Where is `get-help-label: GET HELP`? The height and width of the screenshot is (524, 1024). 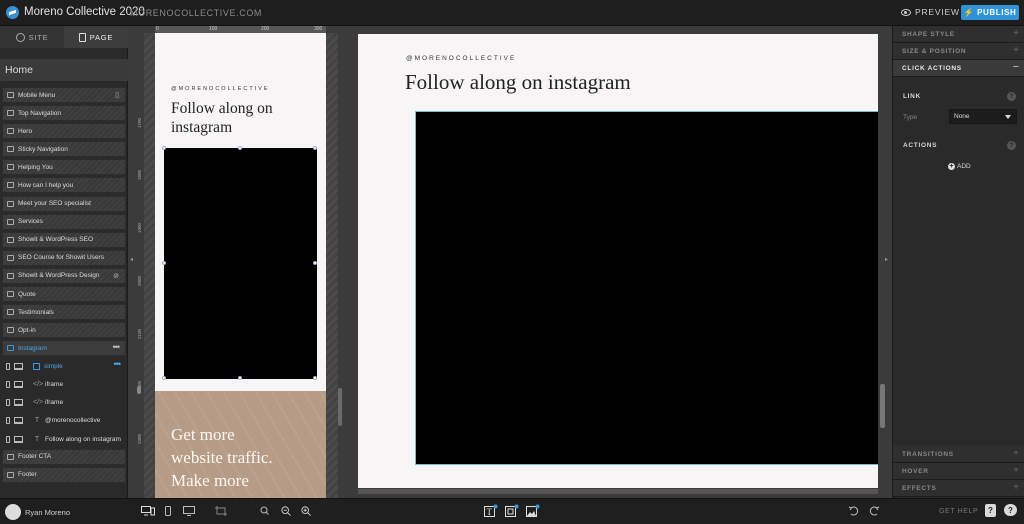 get-help-label: GET HELP is located at coordinates (958, 511).